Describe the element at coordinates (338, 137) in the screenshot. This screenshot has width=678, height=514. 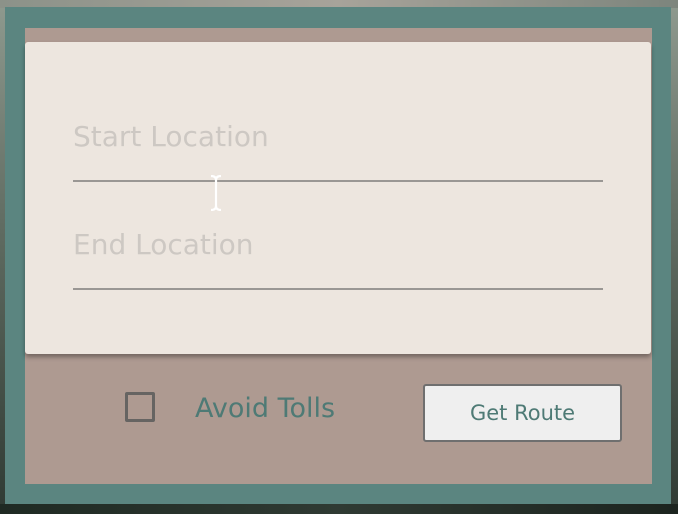
I see `start-location-placeholder: Start Location` at that location.